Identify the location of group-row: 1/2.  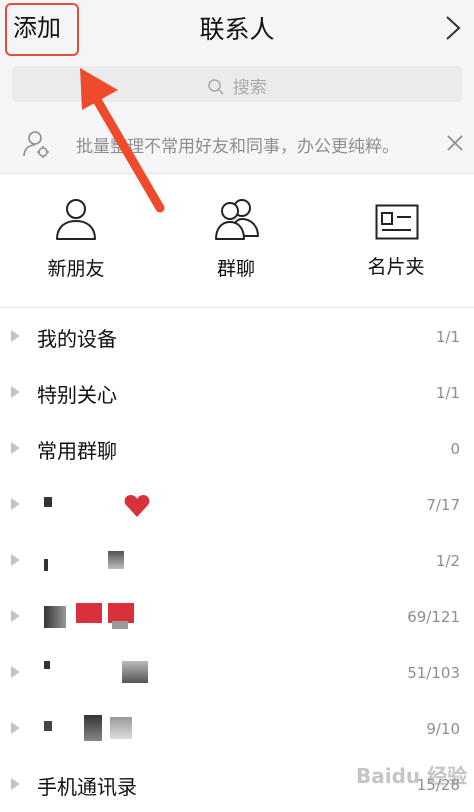
(237, 561).